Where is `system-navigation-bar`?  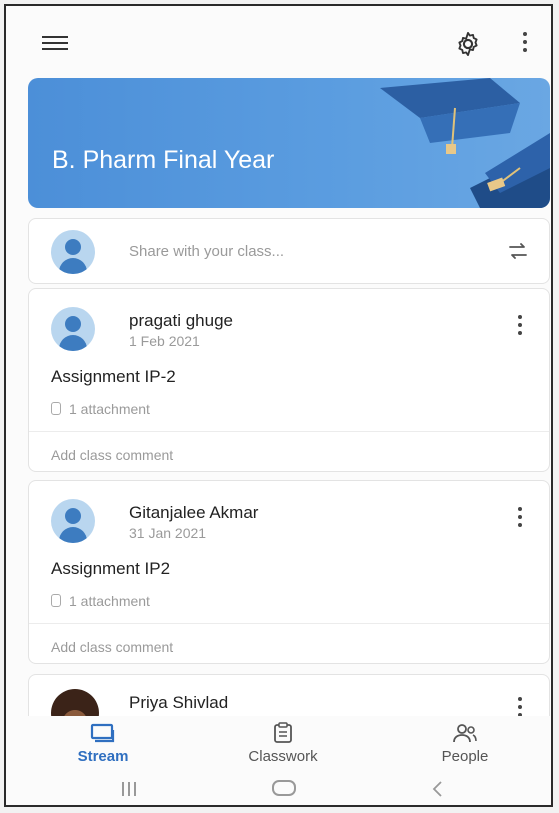 system-navigation-bar is located at coordinates (278, 789).